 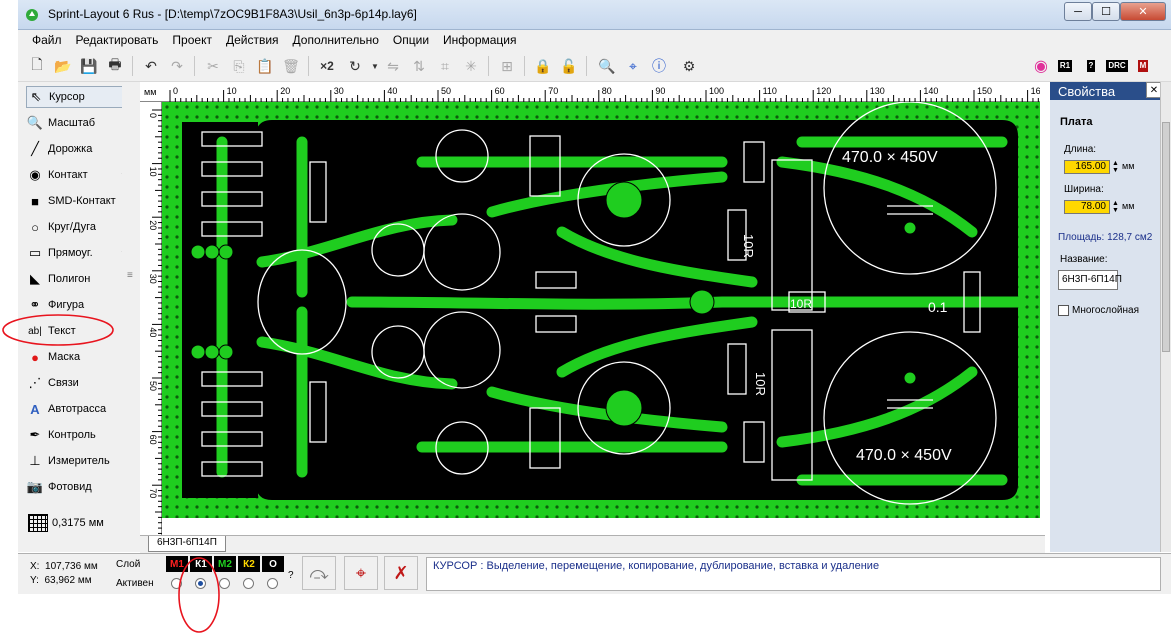 What do you see at coordinates (79, 305) in the screenshot?
I see `tool-shape: ⚭ Фигура` at bounding box center [79, 305].